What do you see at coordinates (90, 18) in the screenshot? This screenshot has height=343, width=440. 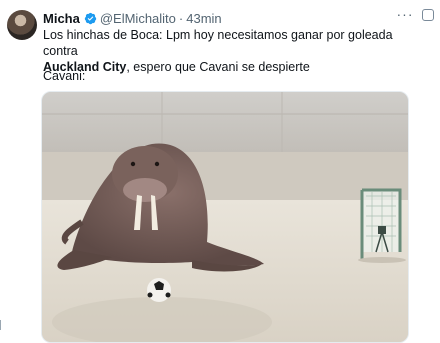 I see `verified-badge-icon` at bounding box center [90, 18].